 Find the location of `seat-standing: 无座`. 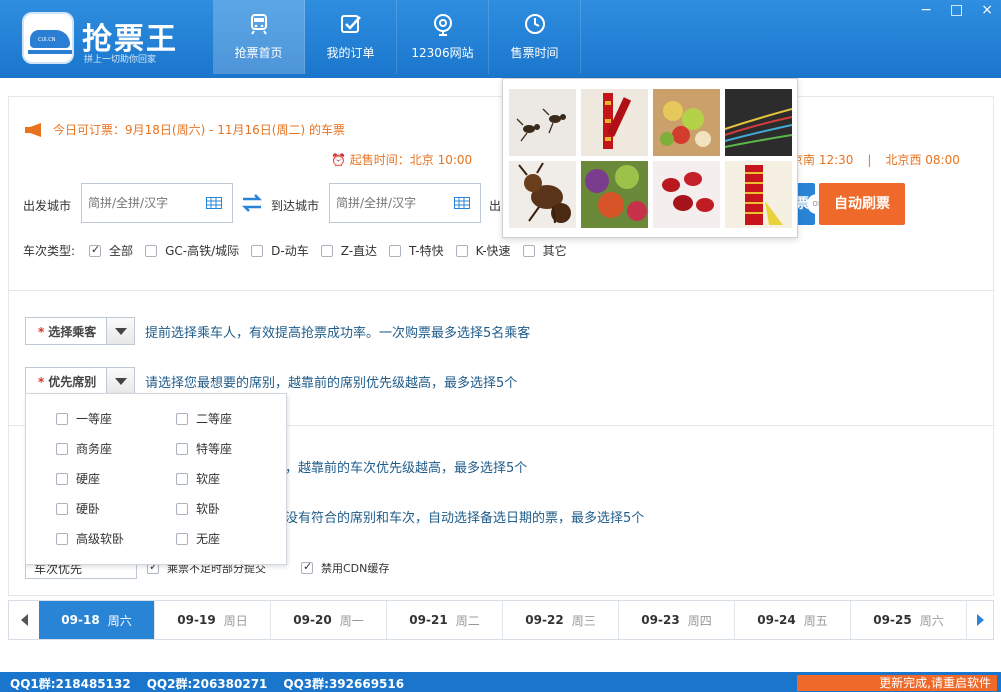

seat-standing: 无座 is located at coordinates (198, 538).